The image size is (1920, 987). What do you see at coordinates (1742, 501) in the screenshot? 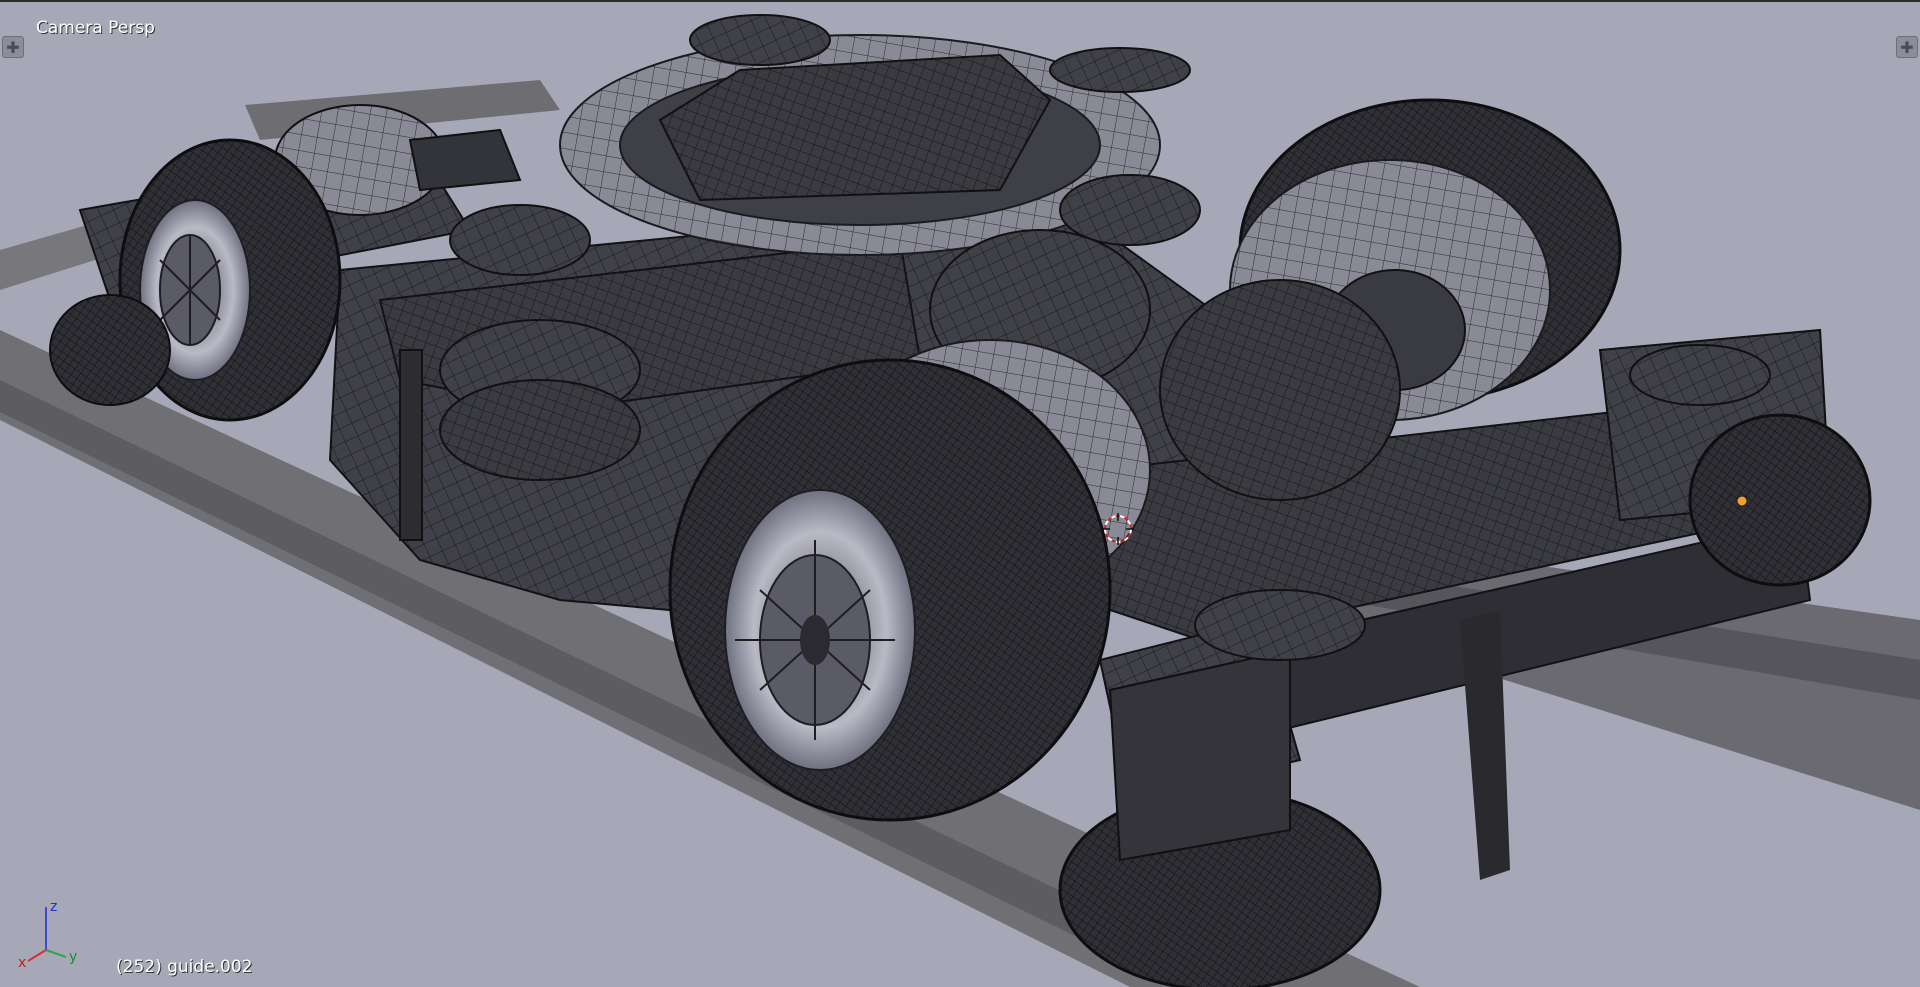
I see `selected-origin` at bounding box center [1742, 501].